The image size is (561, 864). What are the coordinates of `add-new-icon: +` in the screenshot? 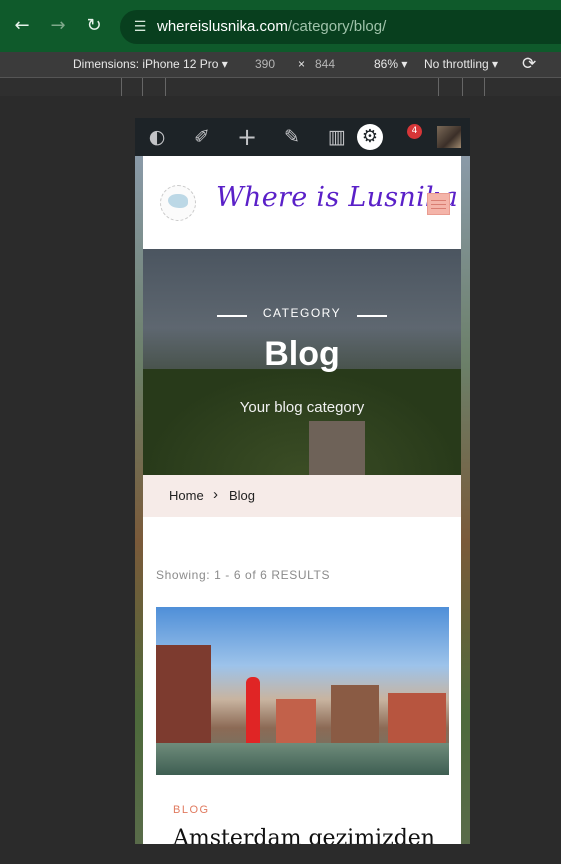 It's located at (247, 137).